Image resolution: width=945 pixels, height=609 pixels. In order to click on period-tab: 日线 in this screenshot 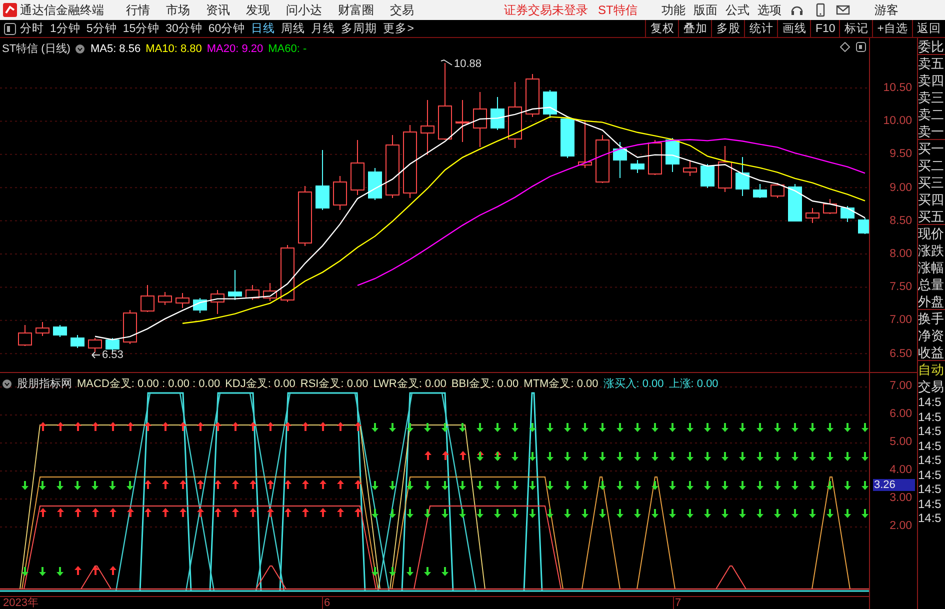, I will do `click(263, 28)`.